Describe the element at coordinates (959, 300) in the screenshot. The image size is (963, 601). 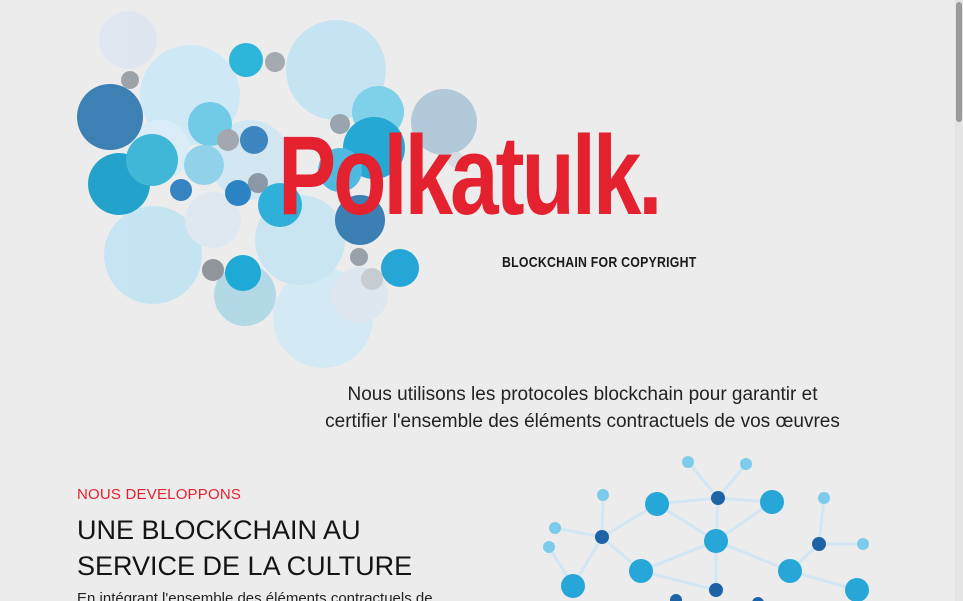
I see `vertical-scrollbar` at that location.